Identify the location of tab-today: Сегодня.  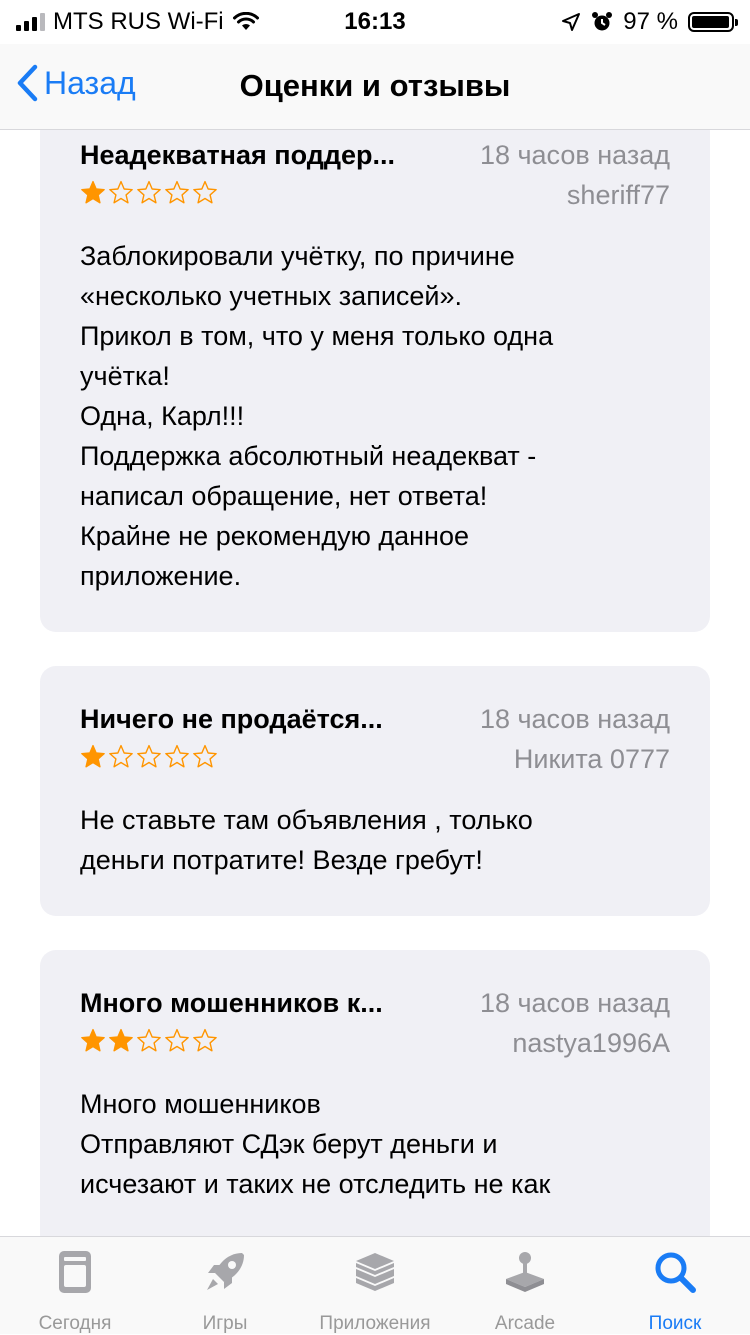
(75, 1291).